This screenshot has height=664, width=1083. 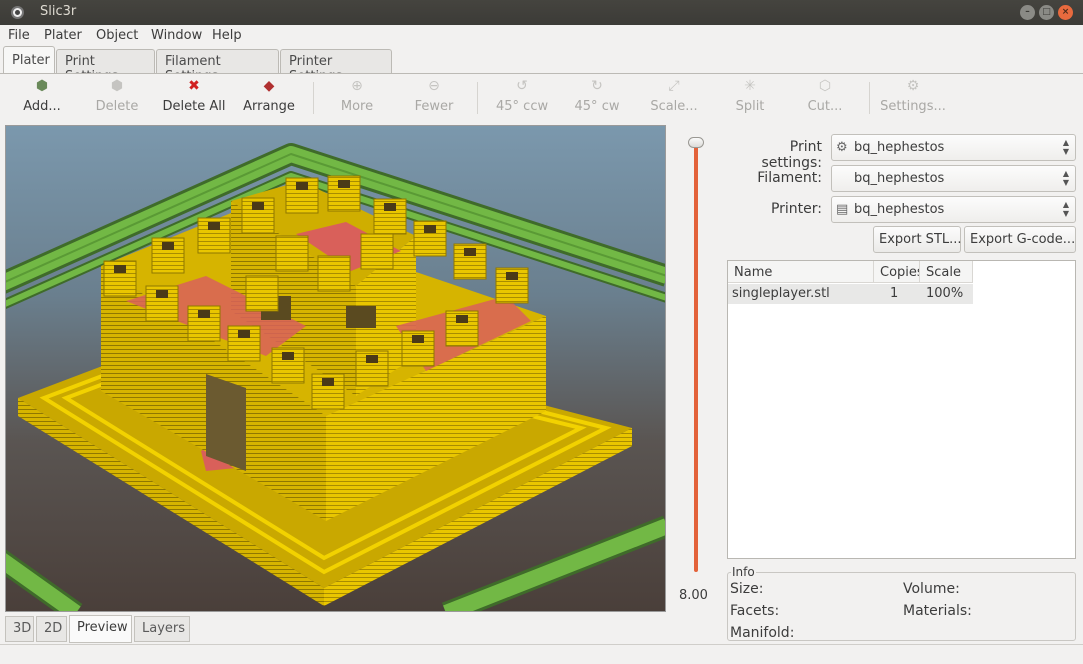 What do you see at coordinates (842, 209) in the screenshot?
I see `printer-icon: ▤` at bounding box center [842, 209].